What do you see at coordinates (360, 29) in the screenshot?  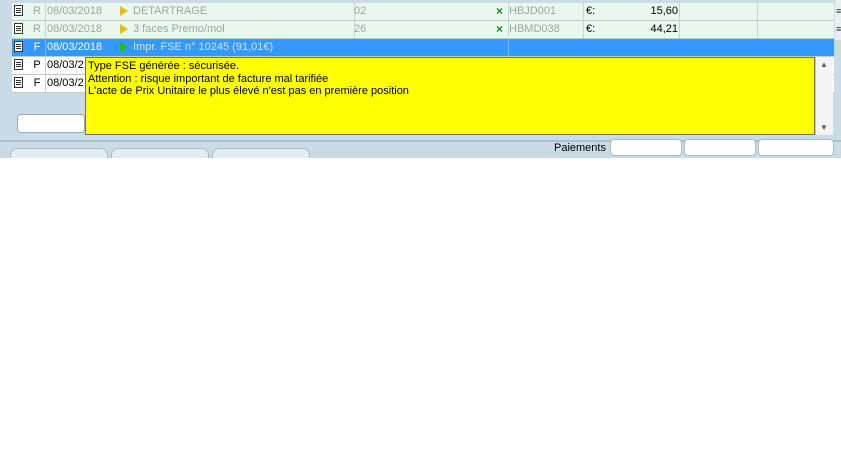 I see `row-qty: 26` at bounding box center [360, 29].